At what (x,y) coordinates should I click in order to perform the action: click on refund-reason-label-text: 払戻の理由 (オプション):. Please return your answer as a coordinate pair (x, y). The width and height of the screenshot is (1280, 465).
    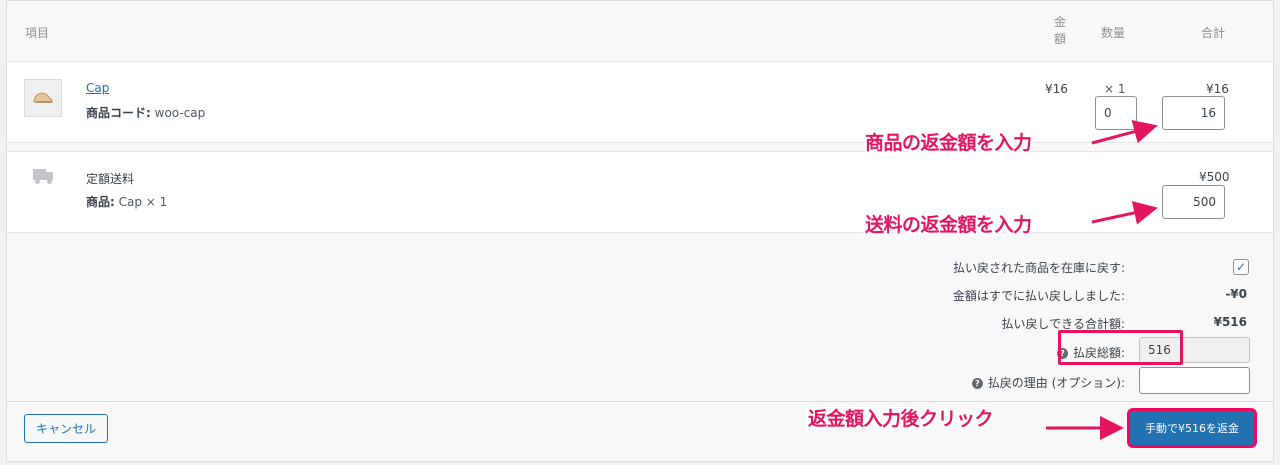
    Looking at the image, I should click on (1056, 383).